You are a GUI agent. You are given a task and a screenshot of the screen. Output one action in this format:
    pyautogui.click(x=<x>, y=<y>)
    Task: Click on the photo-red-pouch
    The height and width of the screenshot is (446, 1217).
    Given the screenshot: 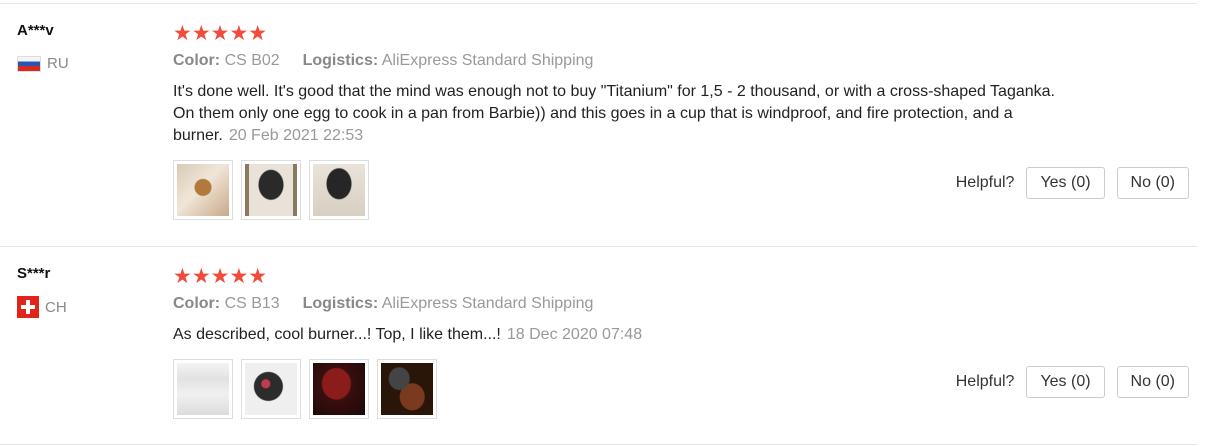 What is the action you would take?
    pyautogui.click(x=339, y=389)
    